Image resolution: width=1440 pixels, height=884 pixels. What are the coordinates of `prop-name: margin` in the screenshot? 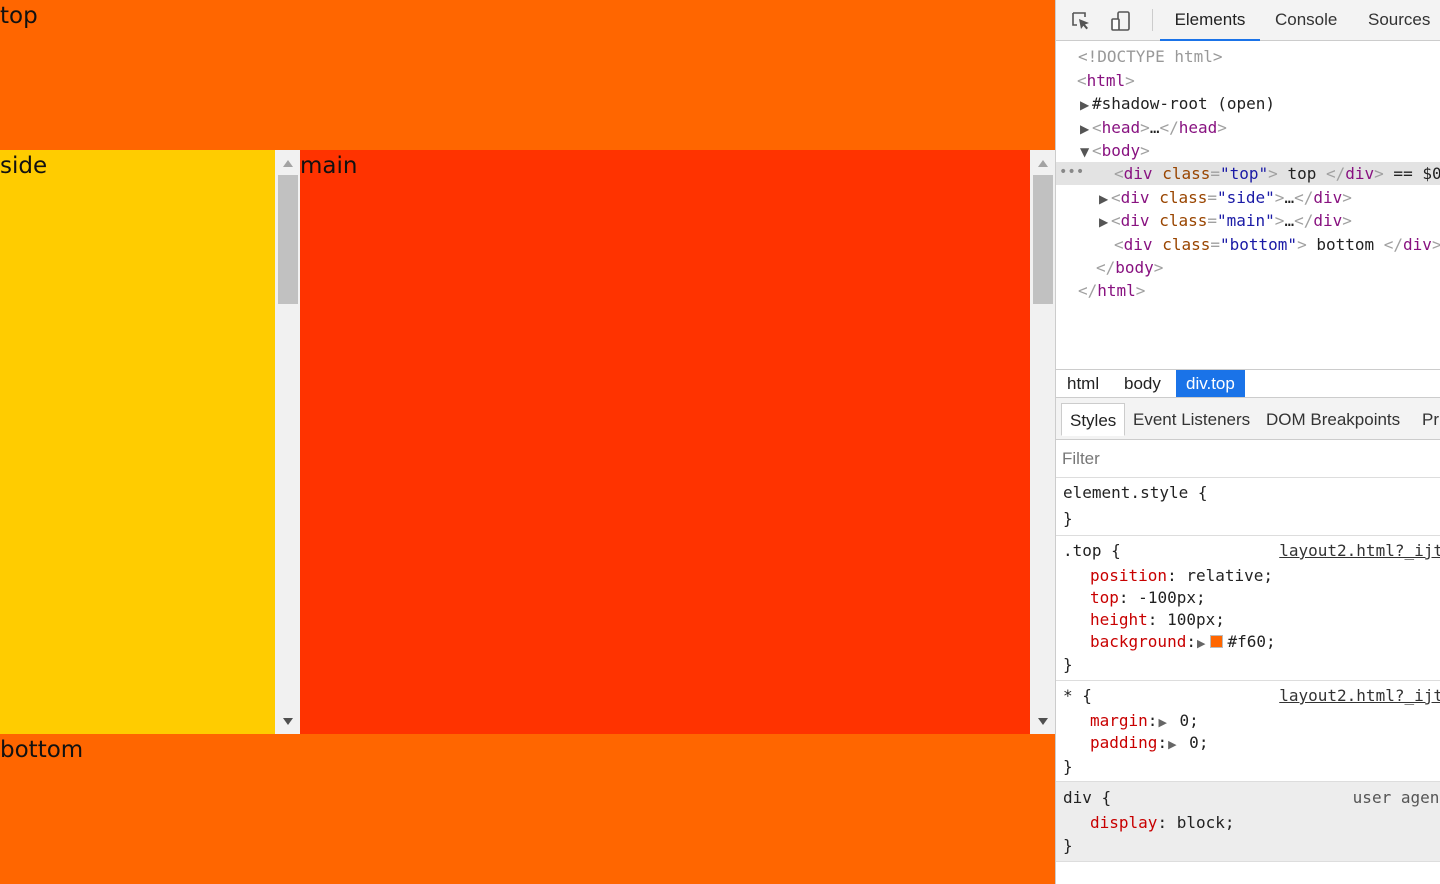 It's located at (1119, 720).